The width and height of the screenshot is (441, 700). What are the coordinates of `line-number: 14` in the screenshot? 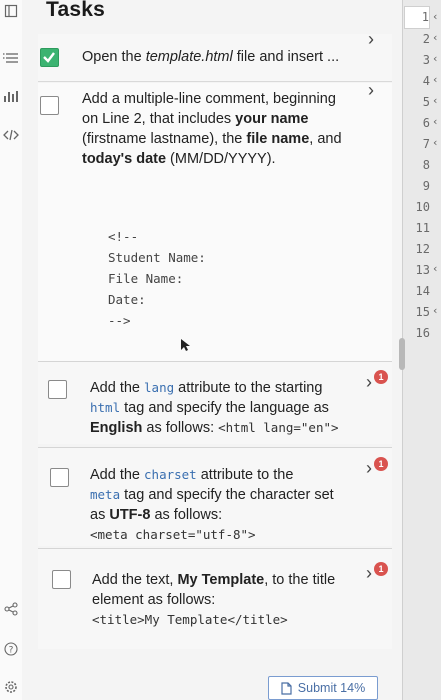 It's located at (422, 291).